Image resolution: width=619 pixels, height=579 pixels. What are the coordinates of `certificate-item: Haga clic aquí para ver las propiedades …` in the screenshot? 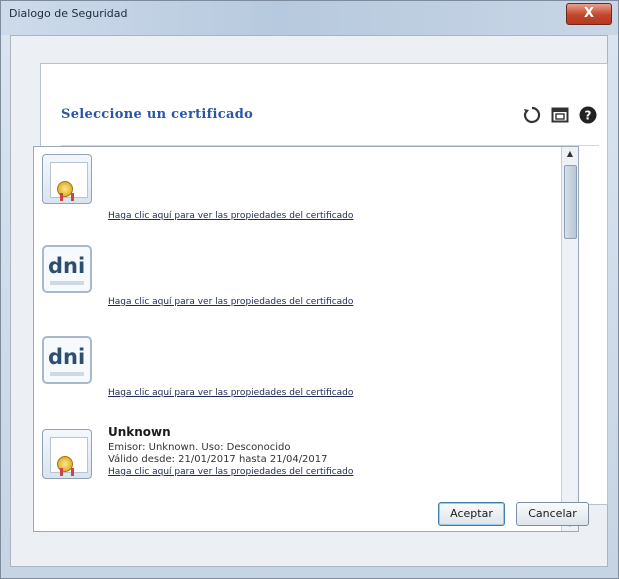 It's located at (272, 190).